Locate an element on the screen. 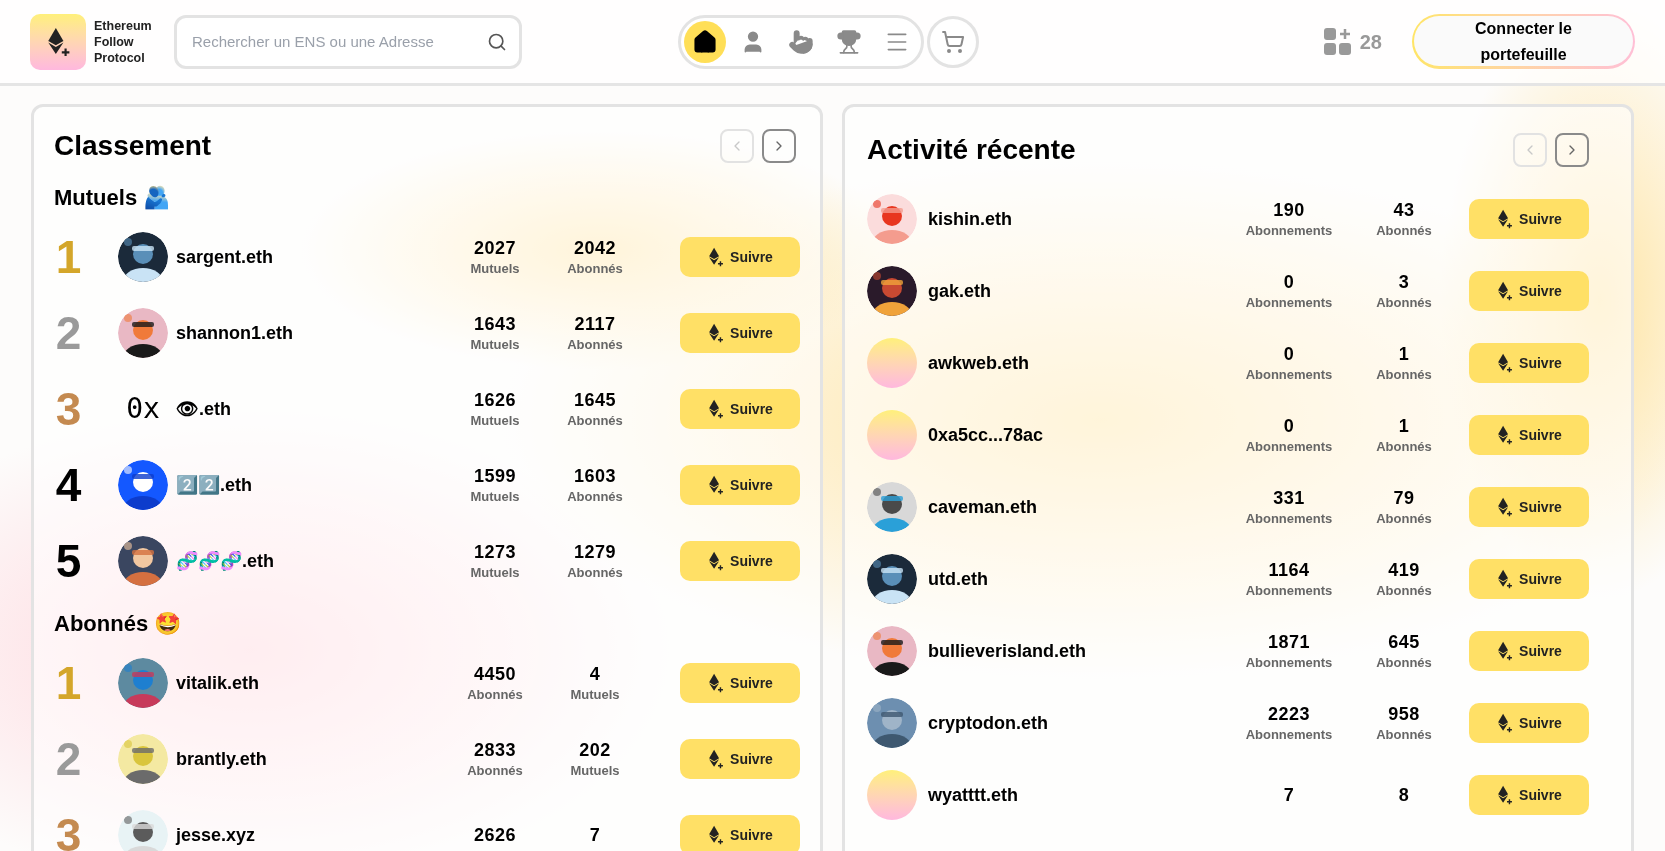  stat-value: 2833 is located at coordinates (495, 750).